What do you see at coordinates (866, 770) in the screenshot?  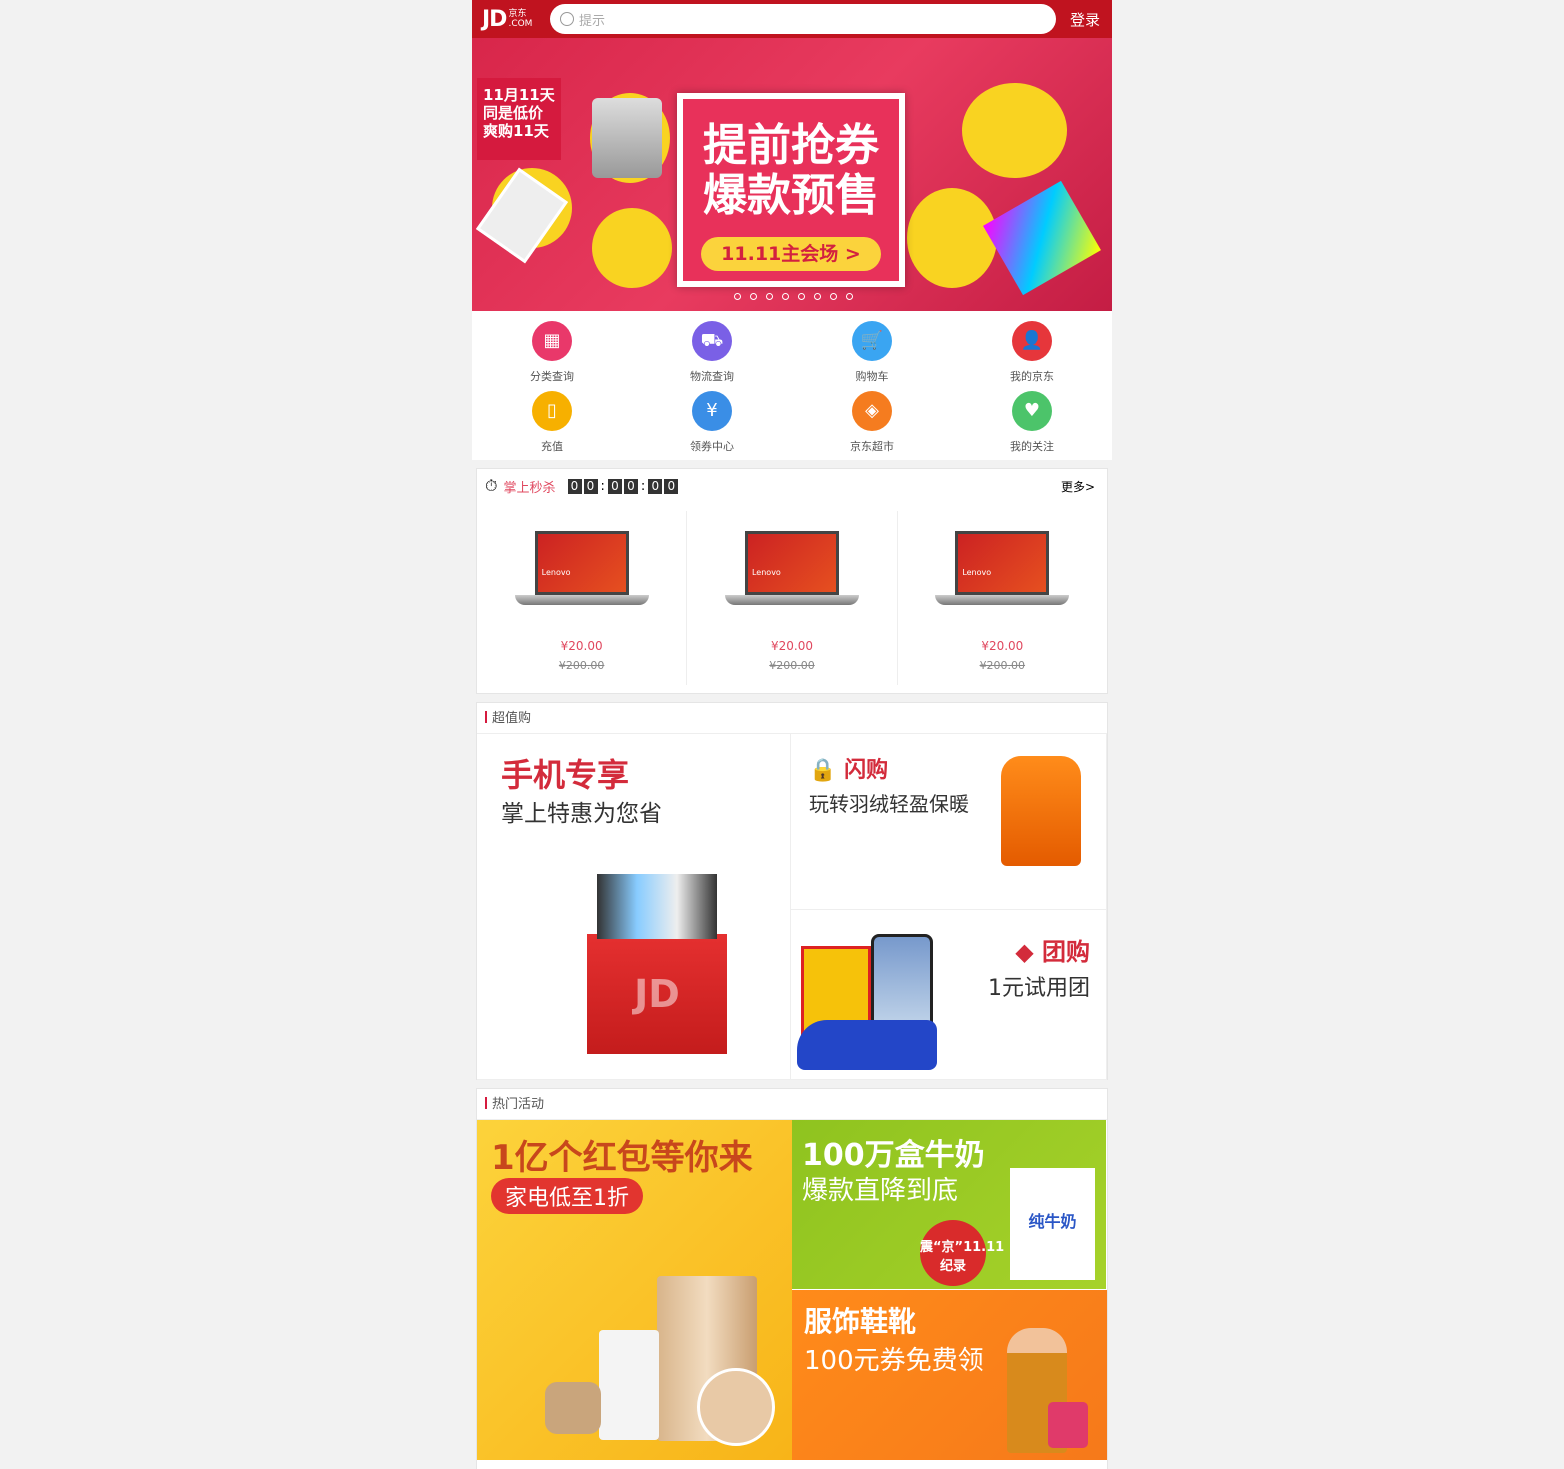 I see `flash-title-text: 闪购` at bounding box center [866, 770].